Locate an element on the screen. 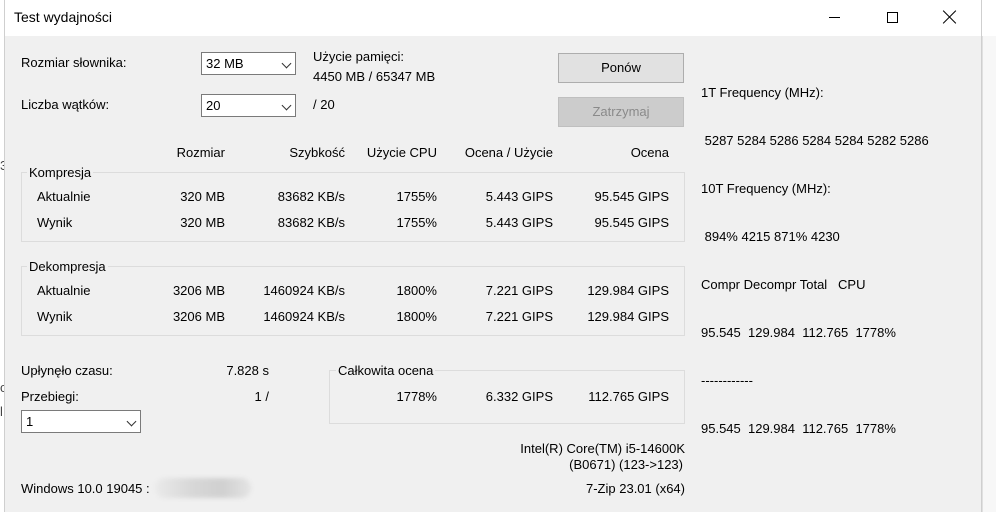 The width and height of the screenshot is (996, 512). total-rating-usage: 6.332 GIPS is located at coordinates (519, 396).